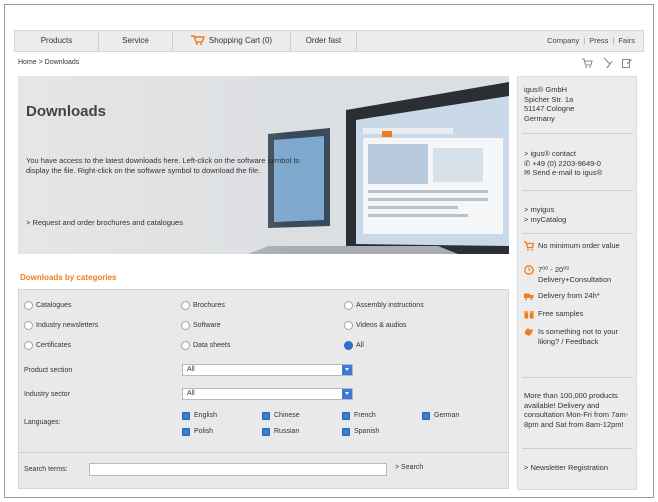 The image size is (658, 502). I want to click on nav-link-company: Company, so click(563, 40).